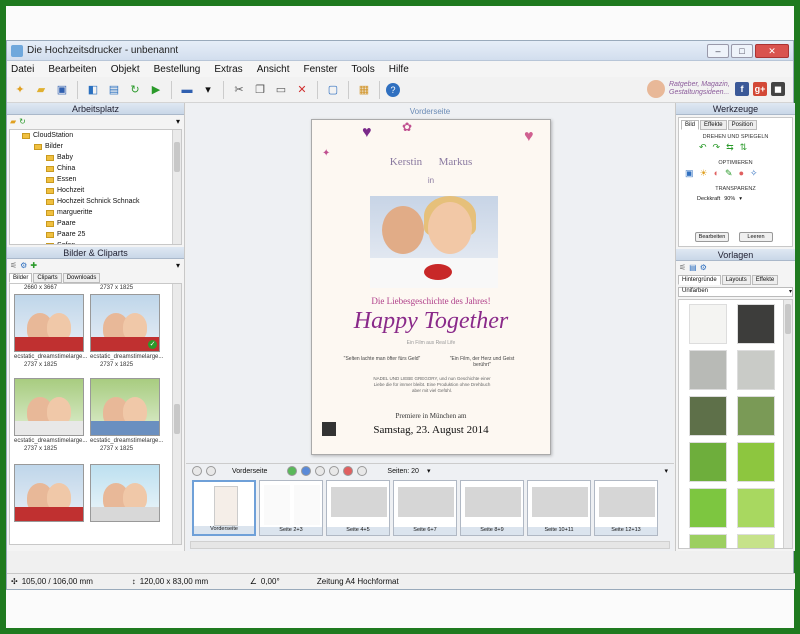 Image resolution: width=800 pixels, height=634 pixels. I want to click on share-icon: ◼, so click(778, 89).